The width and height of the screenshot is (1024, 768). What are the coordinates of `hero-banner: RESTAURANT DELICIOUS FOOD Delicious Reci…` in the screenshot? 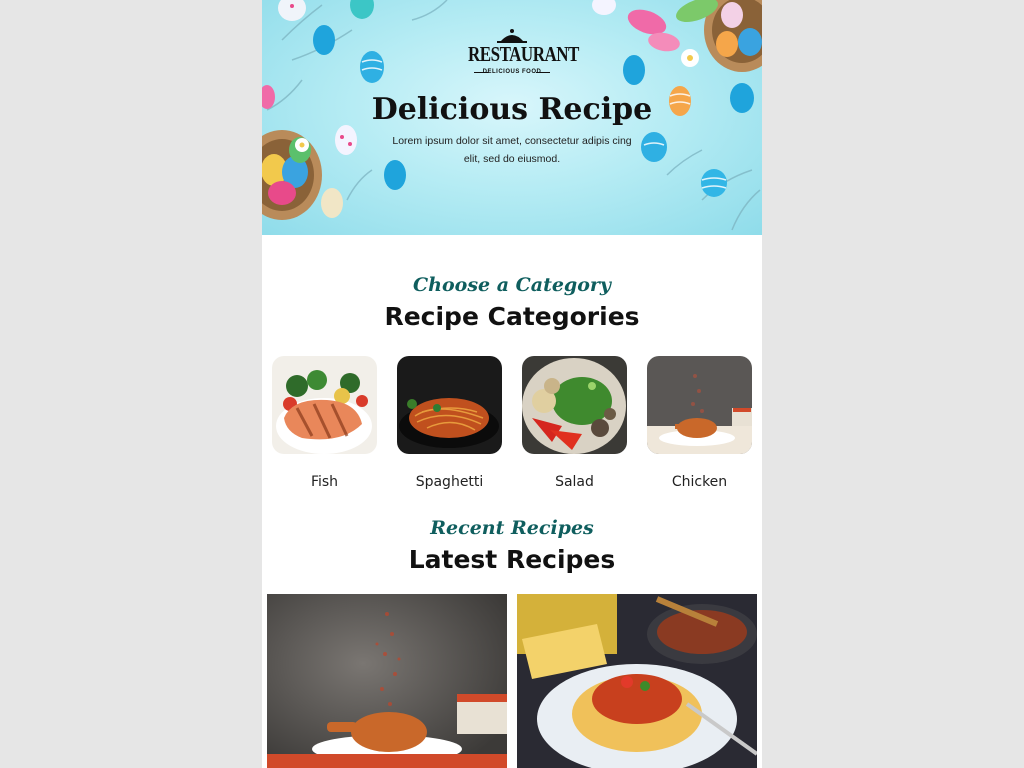 It's located at (512, 117).